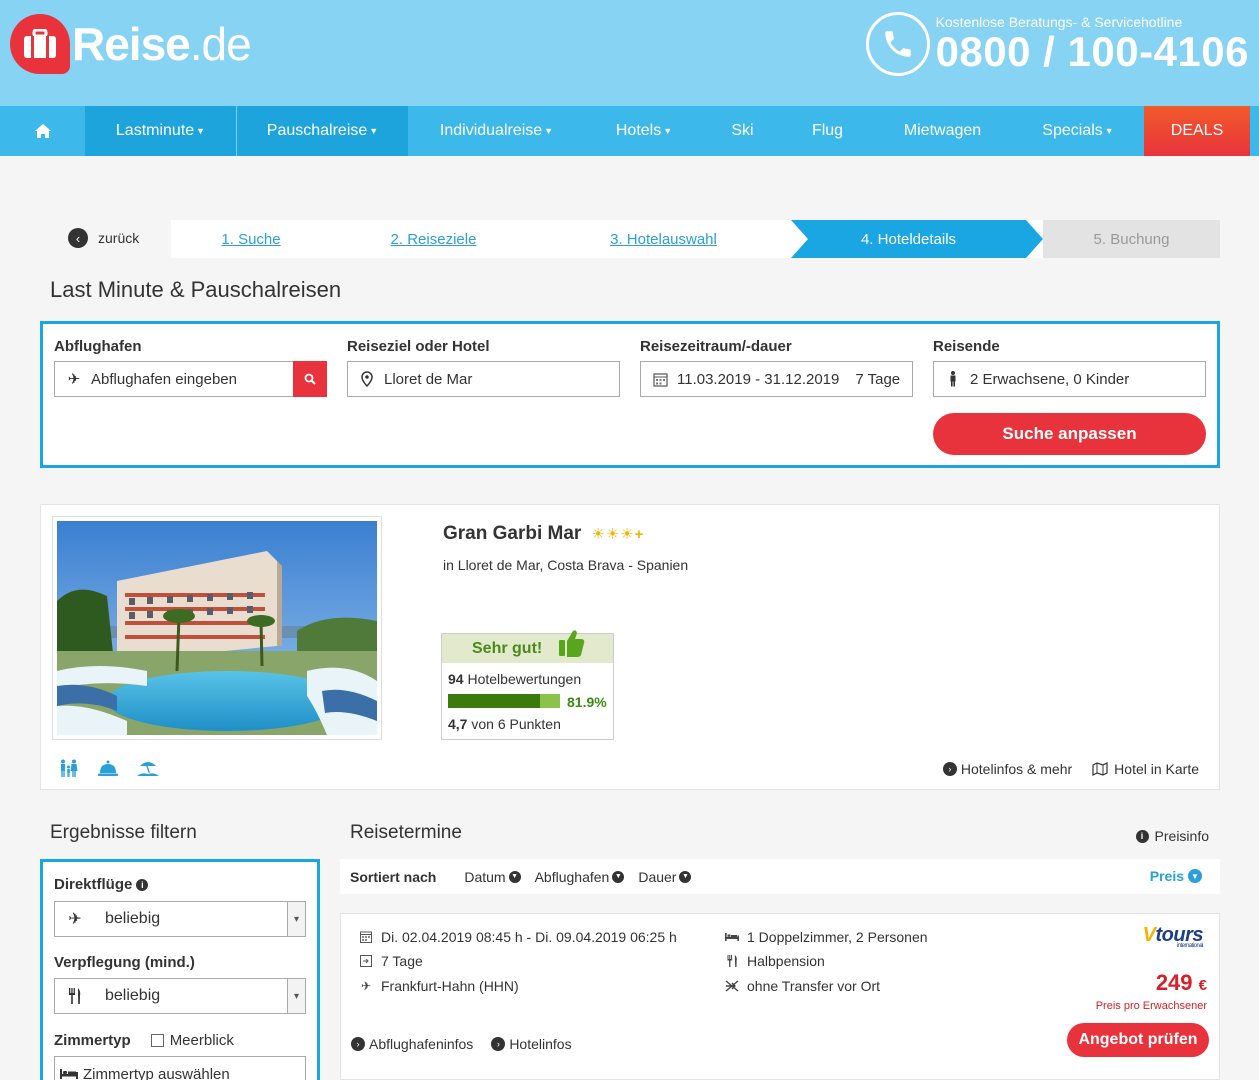  What do you see at coordinates (217, 628) in the screenshot?
I see `hotel-photo` at bounding box center [217, 628].